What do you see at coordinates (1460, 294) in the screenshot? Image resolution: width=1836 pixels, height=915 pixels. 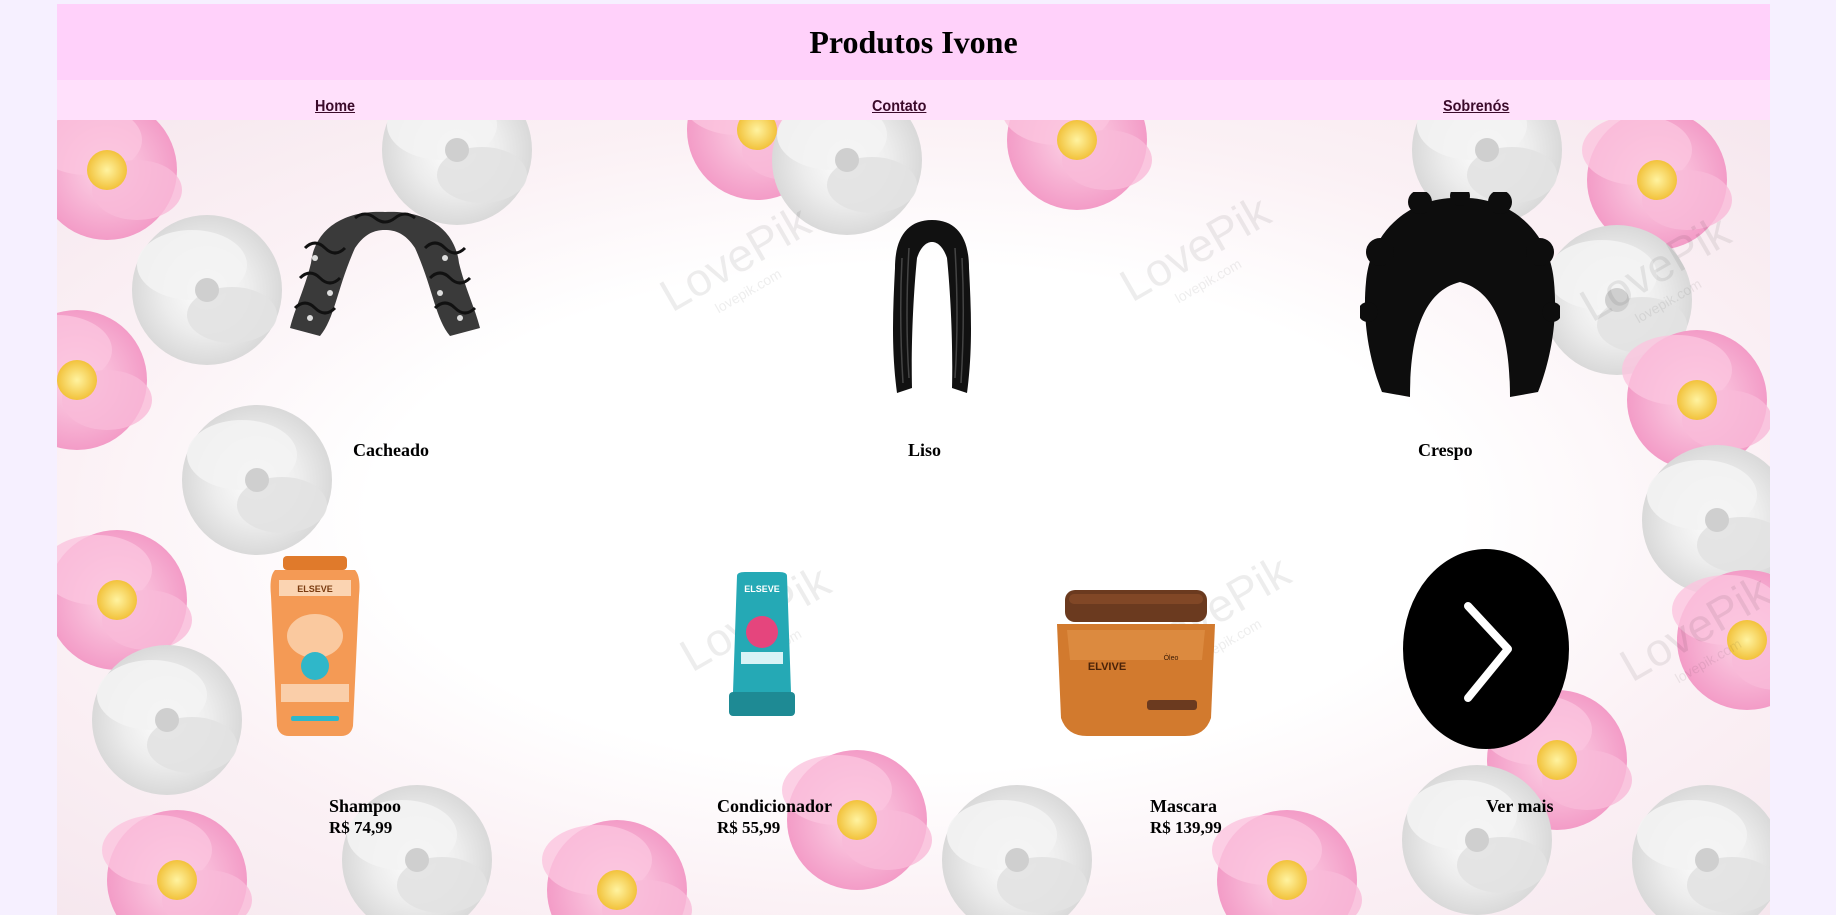 I see `afro-wig-icon` at bounding box center [1460, 294].